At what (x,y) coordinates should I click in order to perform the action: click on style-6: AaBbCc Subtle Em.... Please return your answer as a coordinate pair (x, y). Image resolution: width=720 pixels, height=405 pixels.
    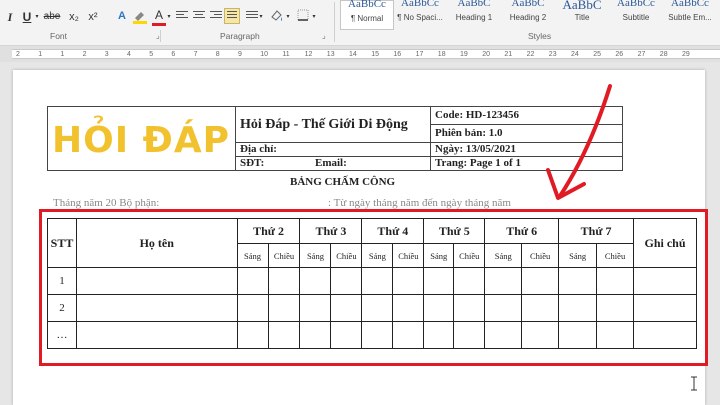
    Looking at the image, I should click on (690, 15).